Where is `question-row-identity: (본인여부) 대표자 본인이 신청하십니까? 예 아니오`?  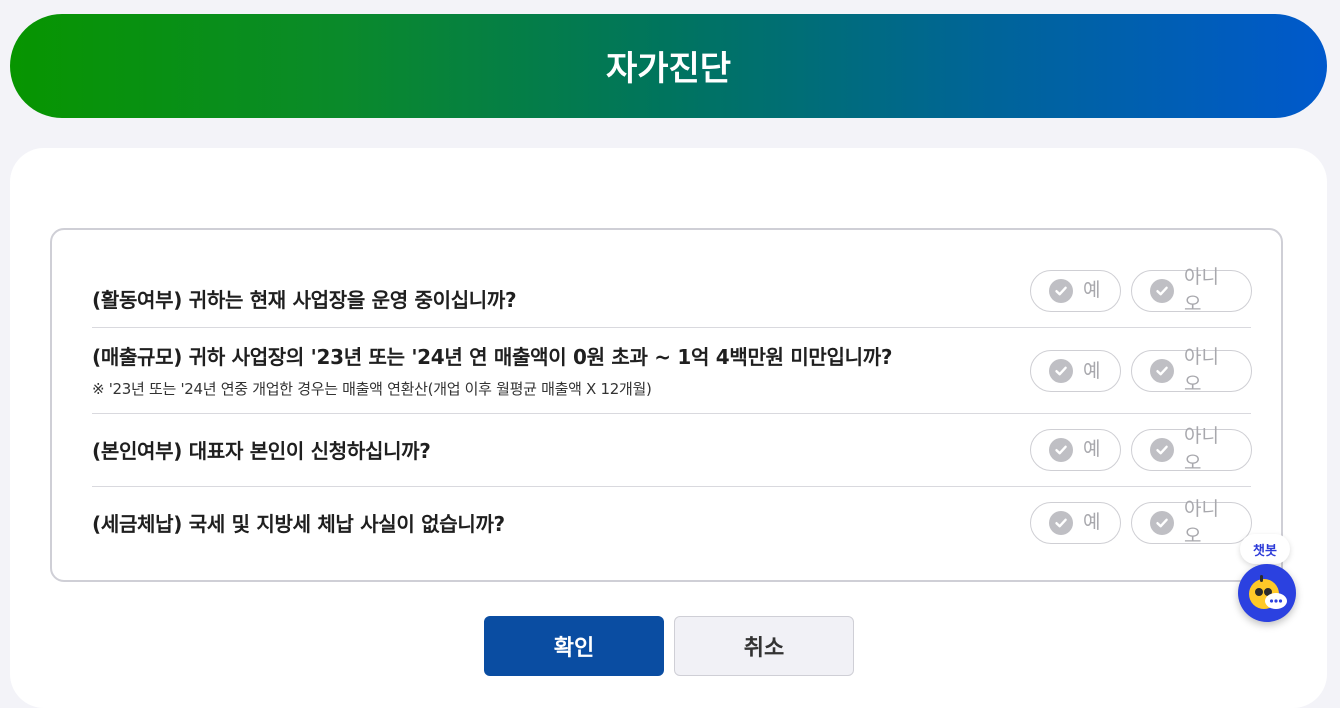 question-row-identity: (본인여부) 대표자 본인이 신청하십니까? 예 아니오 is located at coordinates (672, 450).